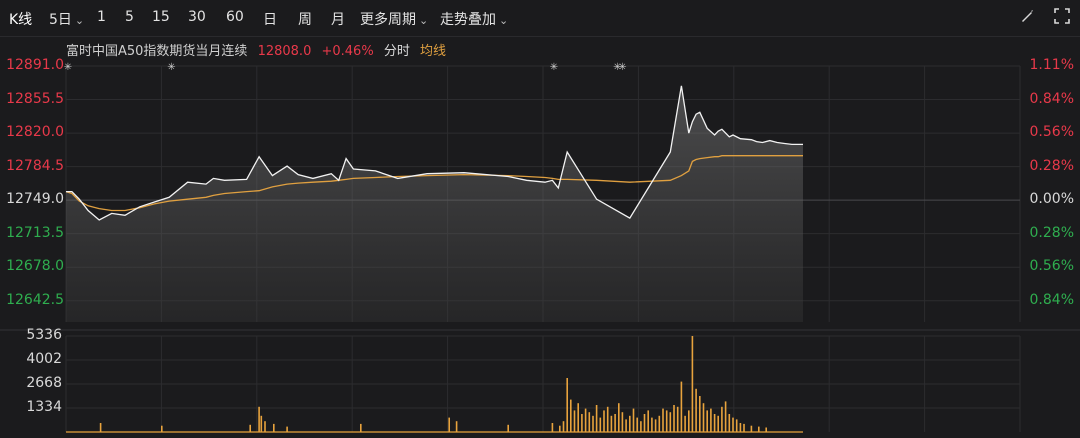 The image size is (1080, 438). I want to click on price-tick-label: 12891.0, so click(35, 65).